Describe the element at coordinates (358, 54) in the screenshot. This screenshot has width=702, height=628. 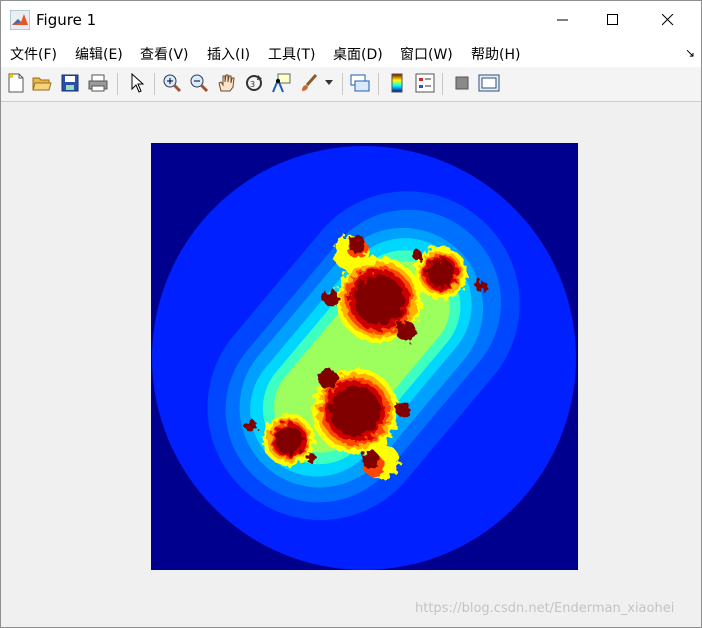
I see `menu-desktop: 桌面(D)` at that location.